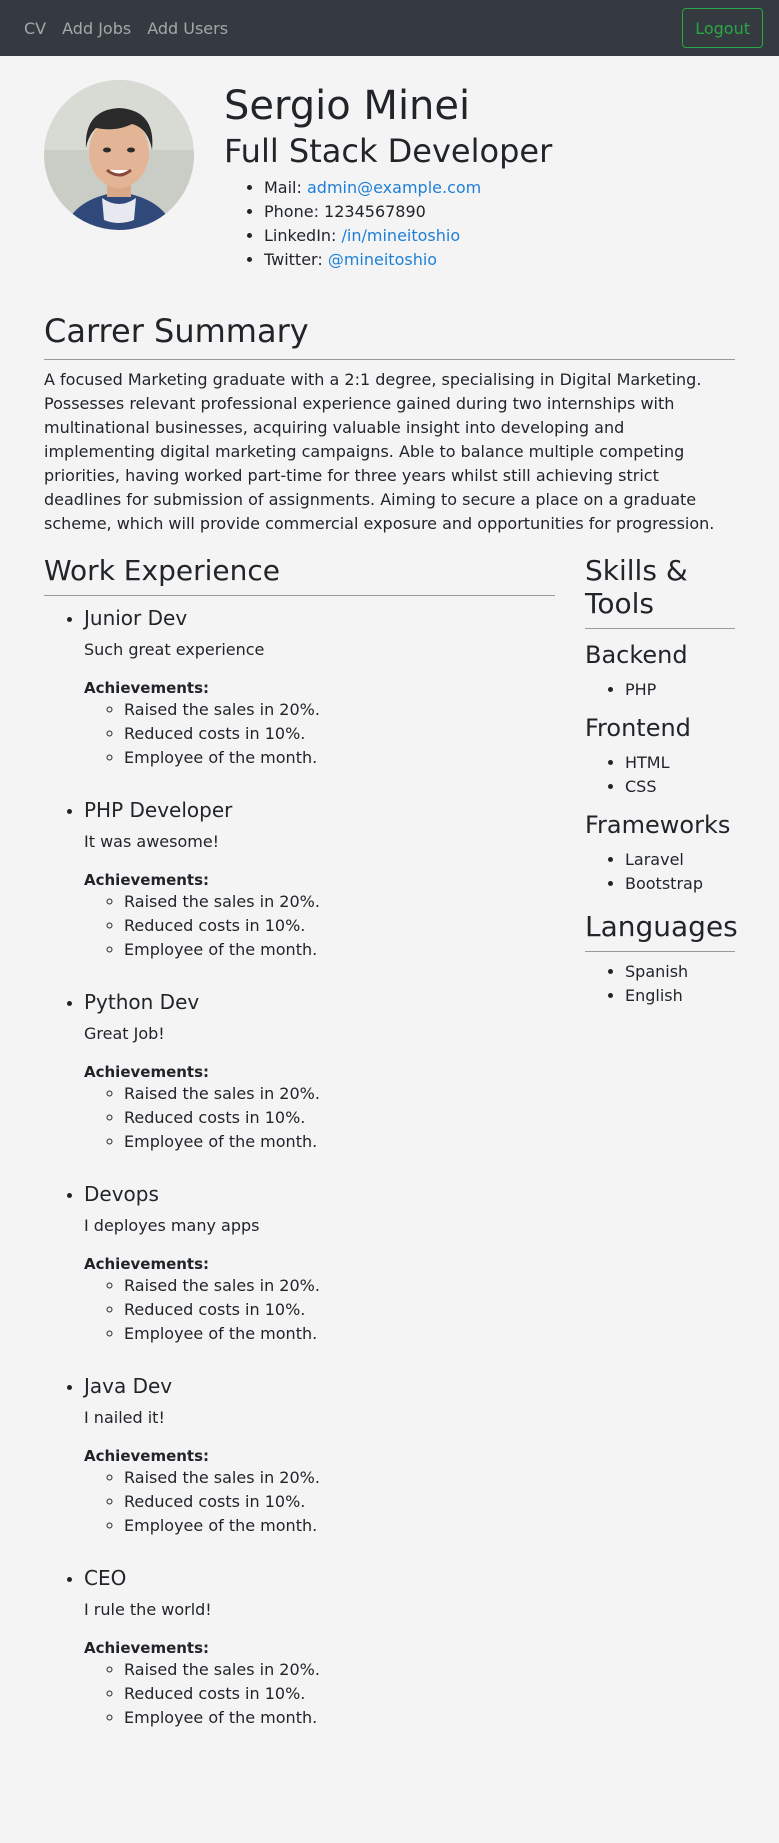  I want to click on navbar: CV Add Jobs Add Users Logout, so click(389, 28).